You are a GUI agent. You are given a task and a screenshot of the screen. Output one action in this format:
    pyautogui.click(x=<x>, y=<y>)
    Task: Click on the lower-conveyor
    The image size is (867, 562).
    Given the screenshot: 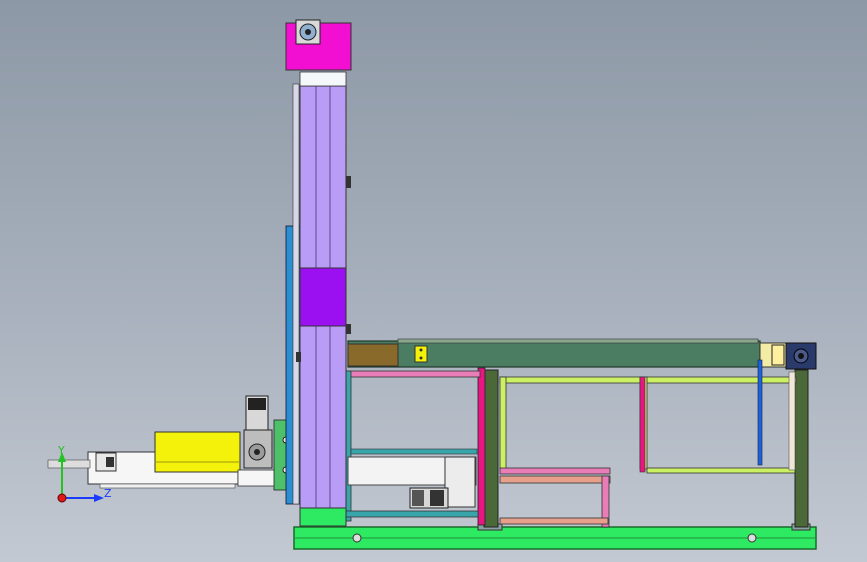 What is the action you would take?
    pyautogui.click(x=412, y=482)
    